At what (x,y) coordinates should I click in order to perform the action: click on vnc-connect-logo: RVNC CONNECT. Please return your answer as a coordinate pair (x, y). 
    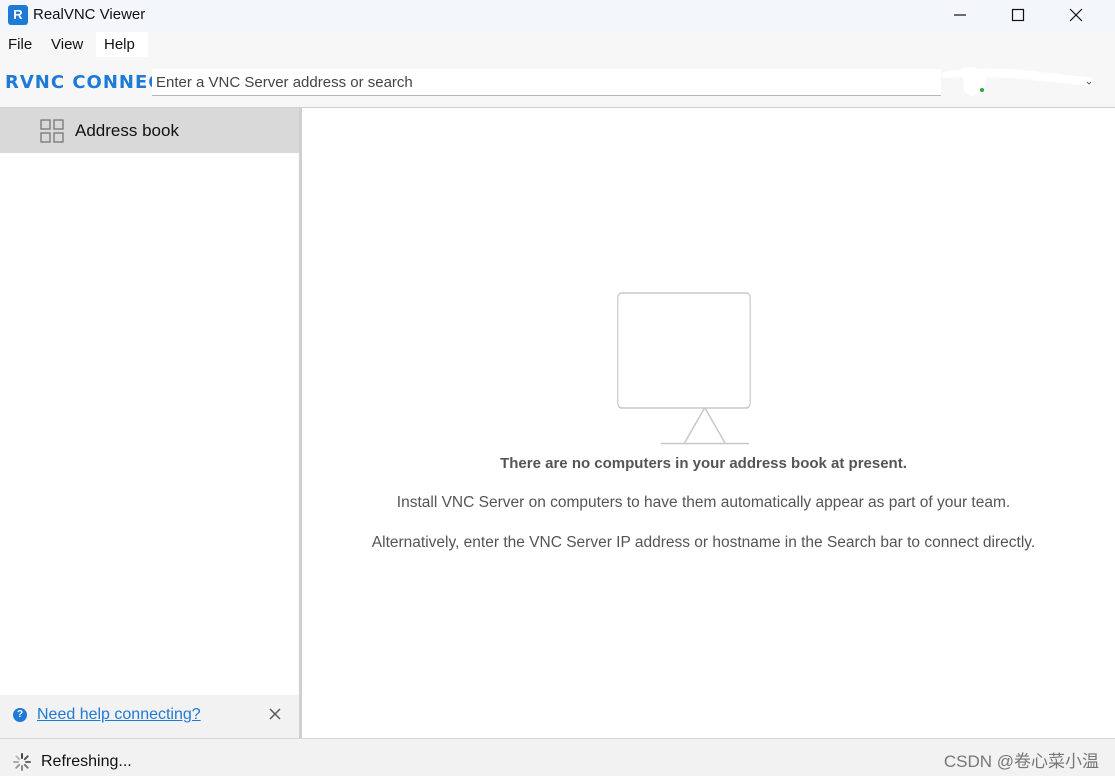
    Looking at the image, I should click on (90, 82).